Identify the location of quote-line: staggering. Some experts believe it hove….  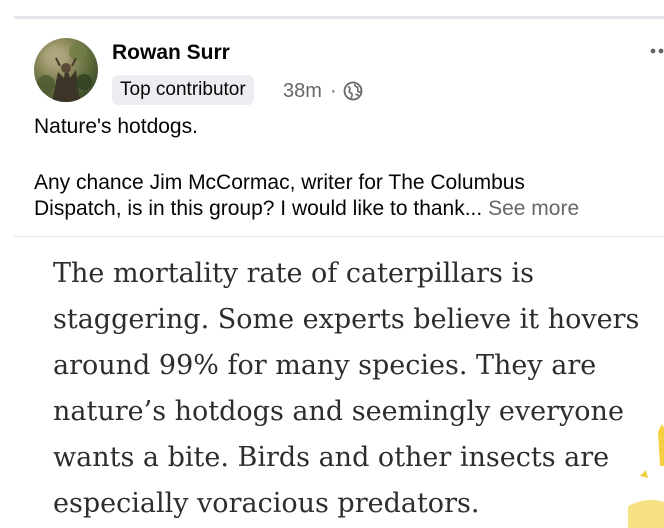
(346, 319).